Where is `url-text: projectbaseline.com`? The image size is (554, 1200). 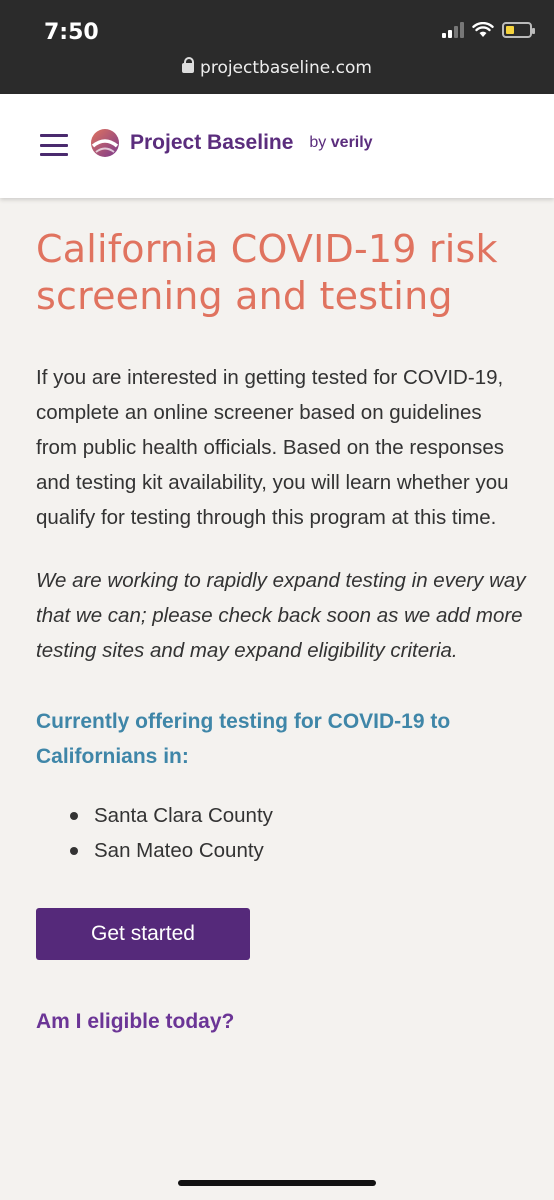
url-text: projectbaseline.com is located at coordinates (286, 68).